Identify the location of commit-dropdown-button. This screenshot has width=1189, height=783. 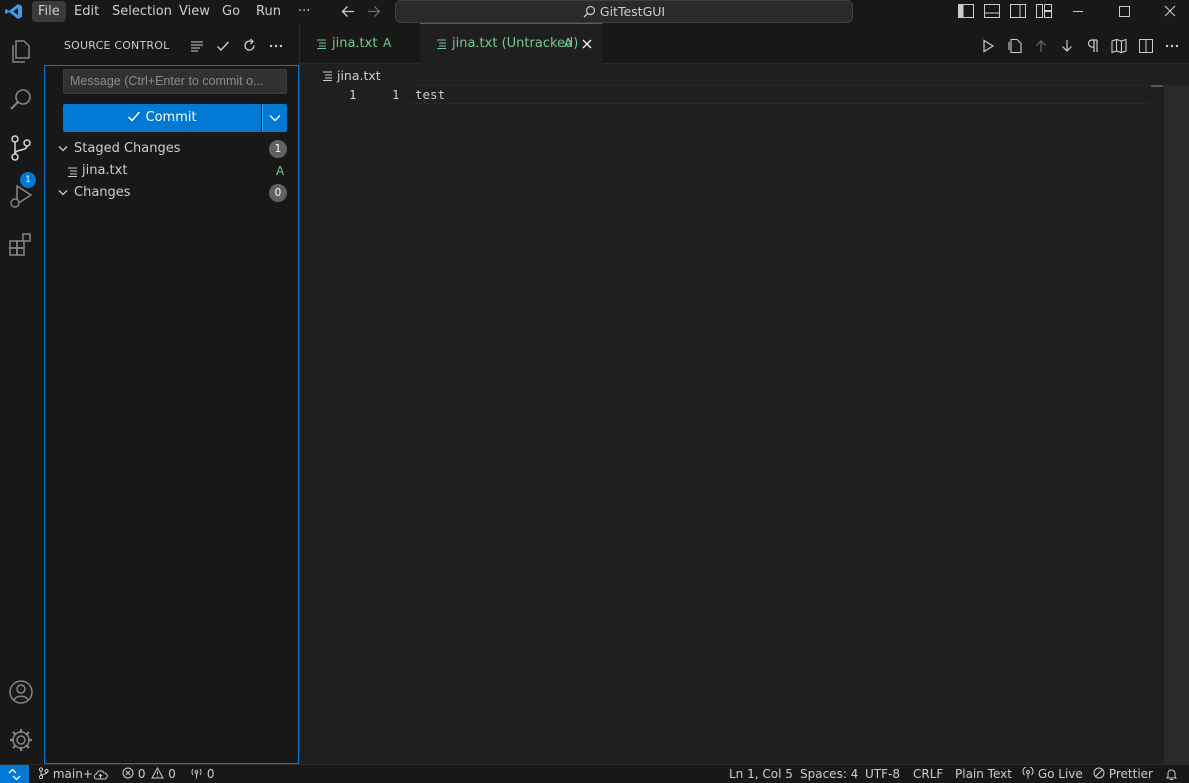
(274, 118).